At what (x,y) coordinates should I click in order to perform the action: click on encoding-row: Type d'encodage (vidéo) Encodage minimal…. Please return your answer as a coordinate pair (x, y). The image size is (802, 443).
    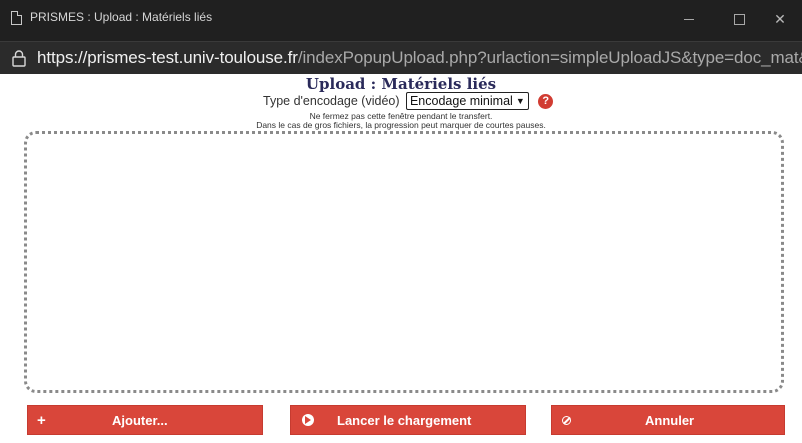
    Looking at the image, I should click on (408, 101).